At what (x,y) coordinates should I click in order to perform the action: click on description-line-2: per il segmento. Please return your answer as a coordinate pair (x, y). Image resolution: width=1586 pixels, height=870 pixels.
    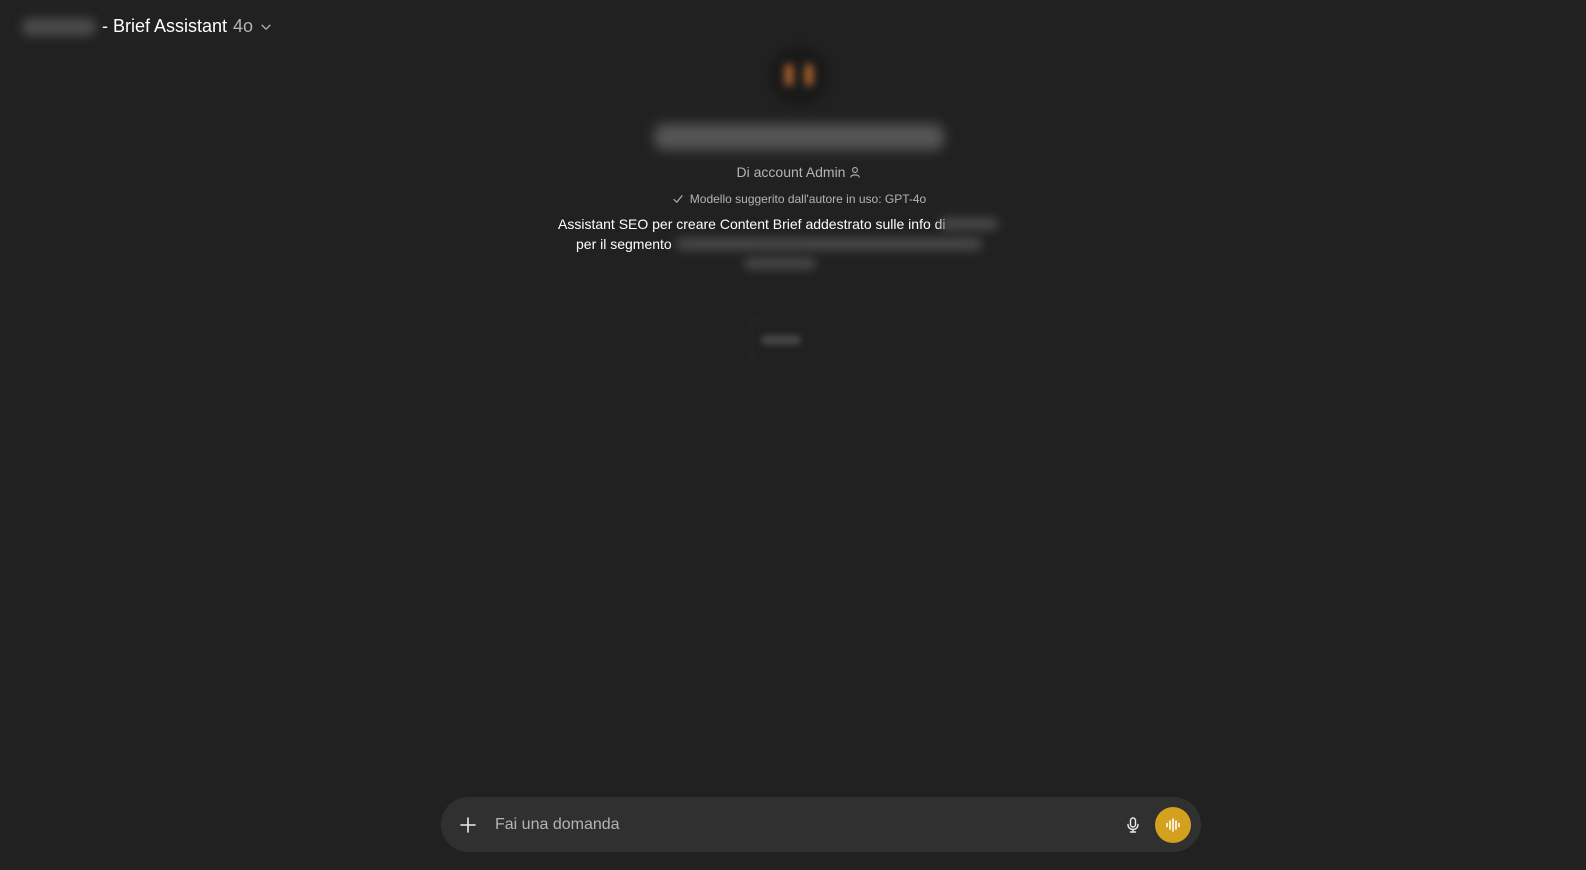
    Looking at the image, I should click on (624, 244).